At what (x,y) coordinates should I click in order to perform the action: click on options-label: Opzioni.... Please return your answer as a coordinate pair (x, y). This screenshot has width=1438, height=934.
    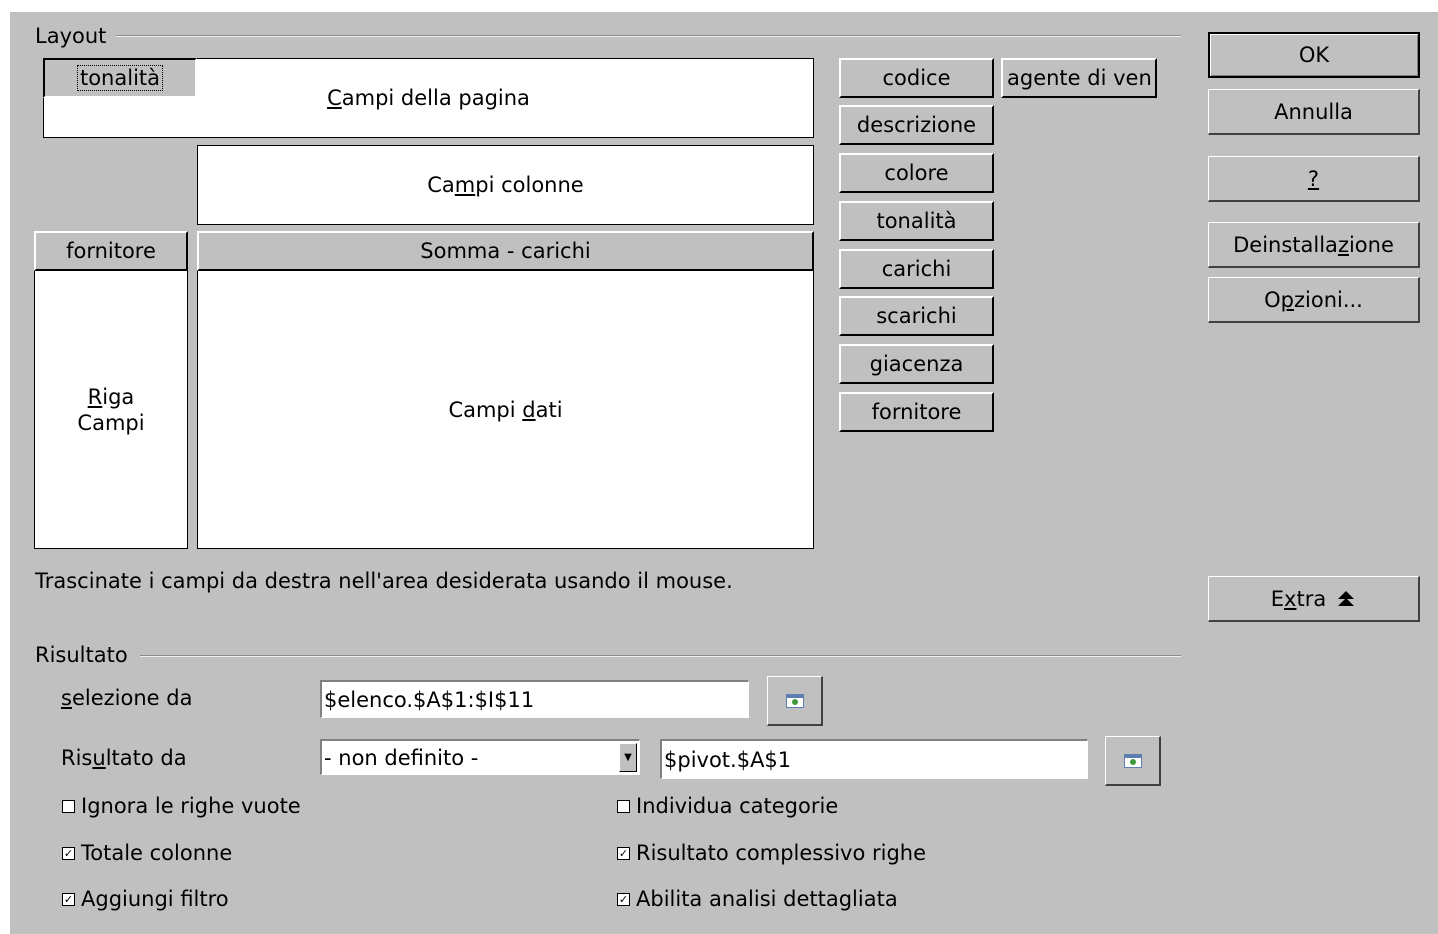
    Looking at the image, I should click on (1313, 299).